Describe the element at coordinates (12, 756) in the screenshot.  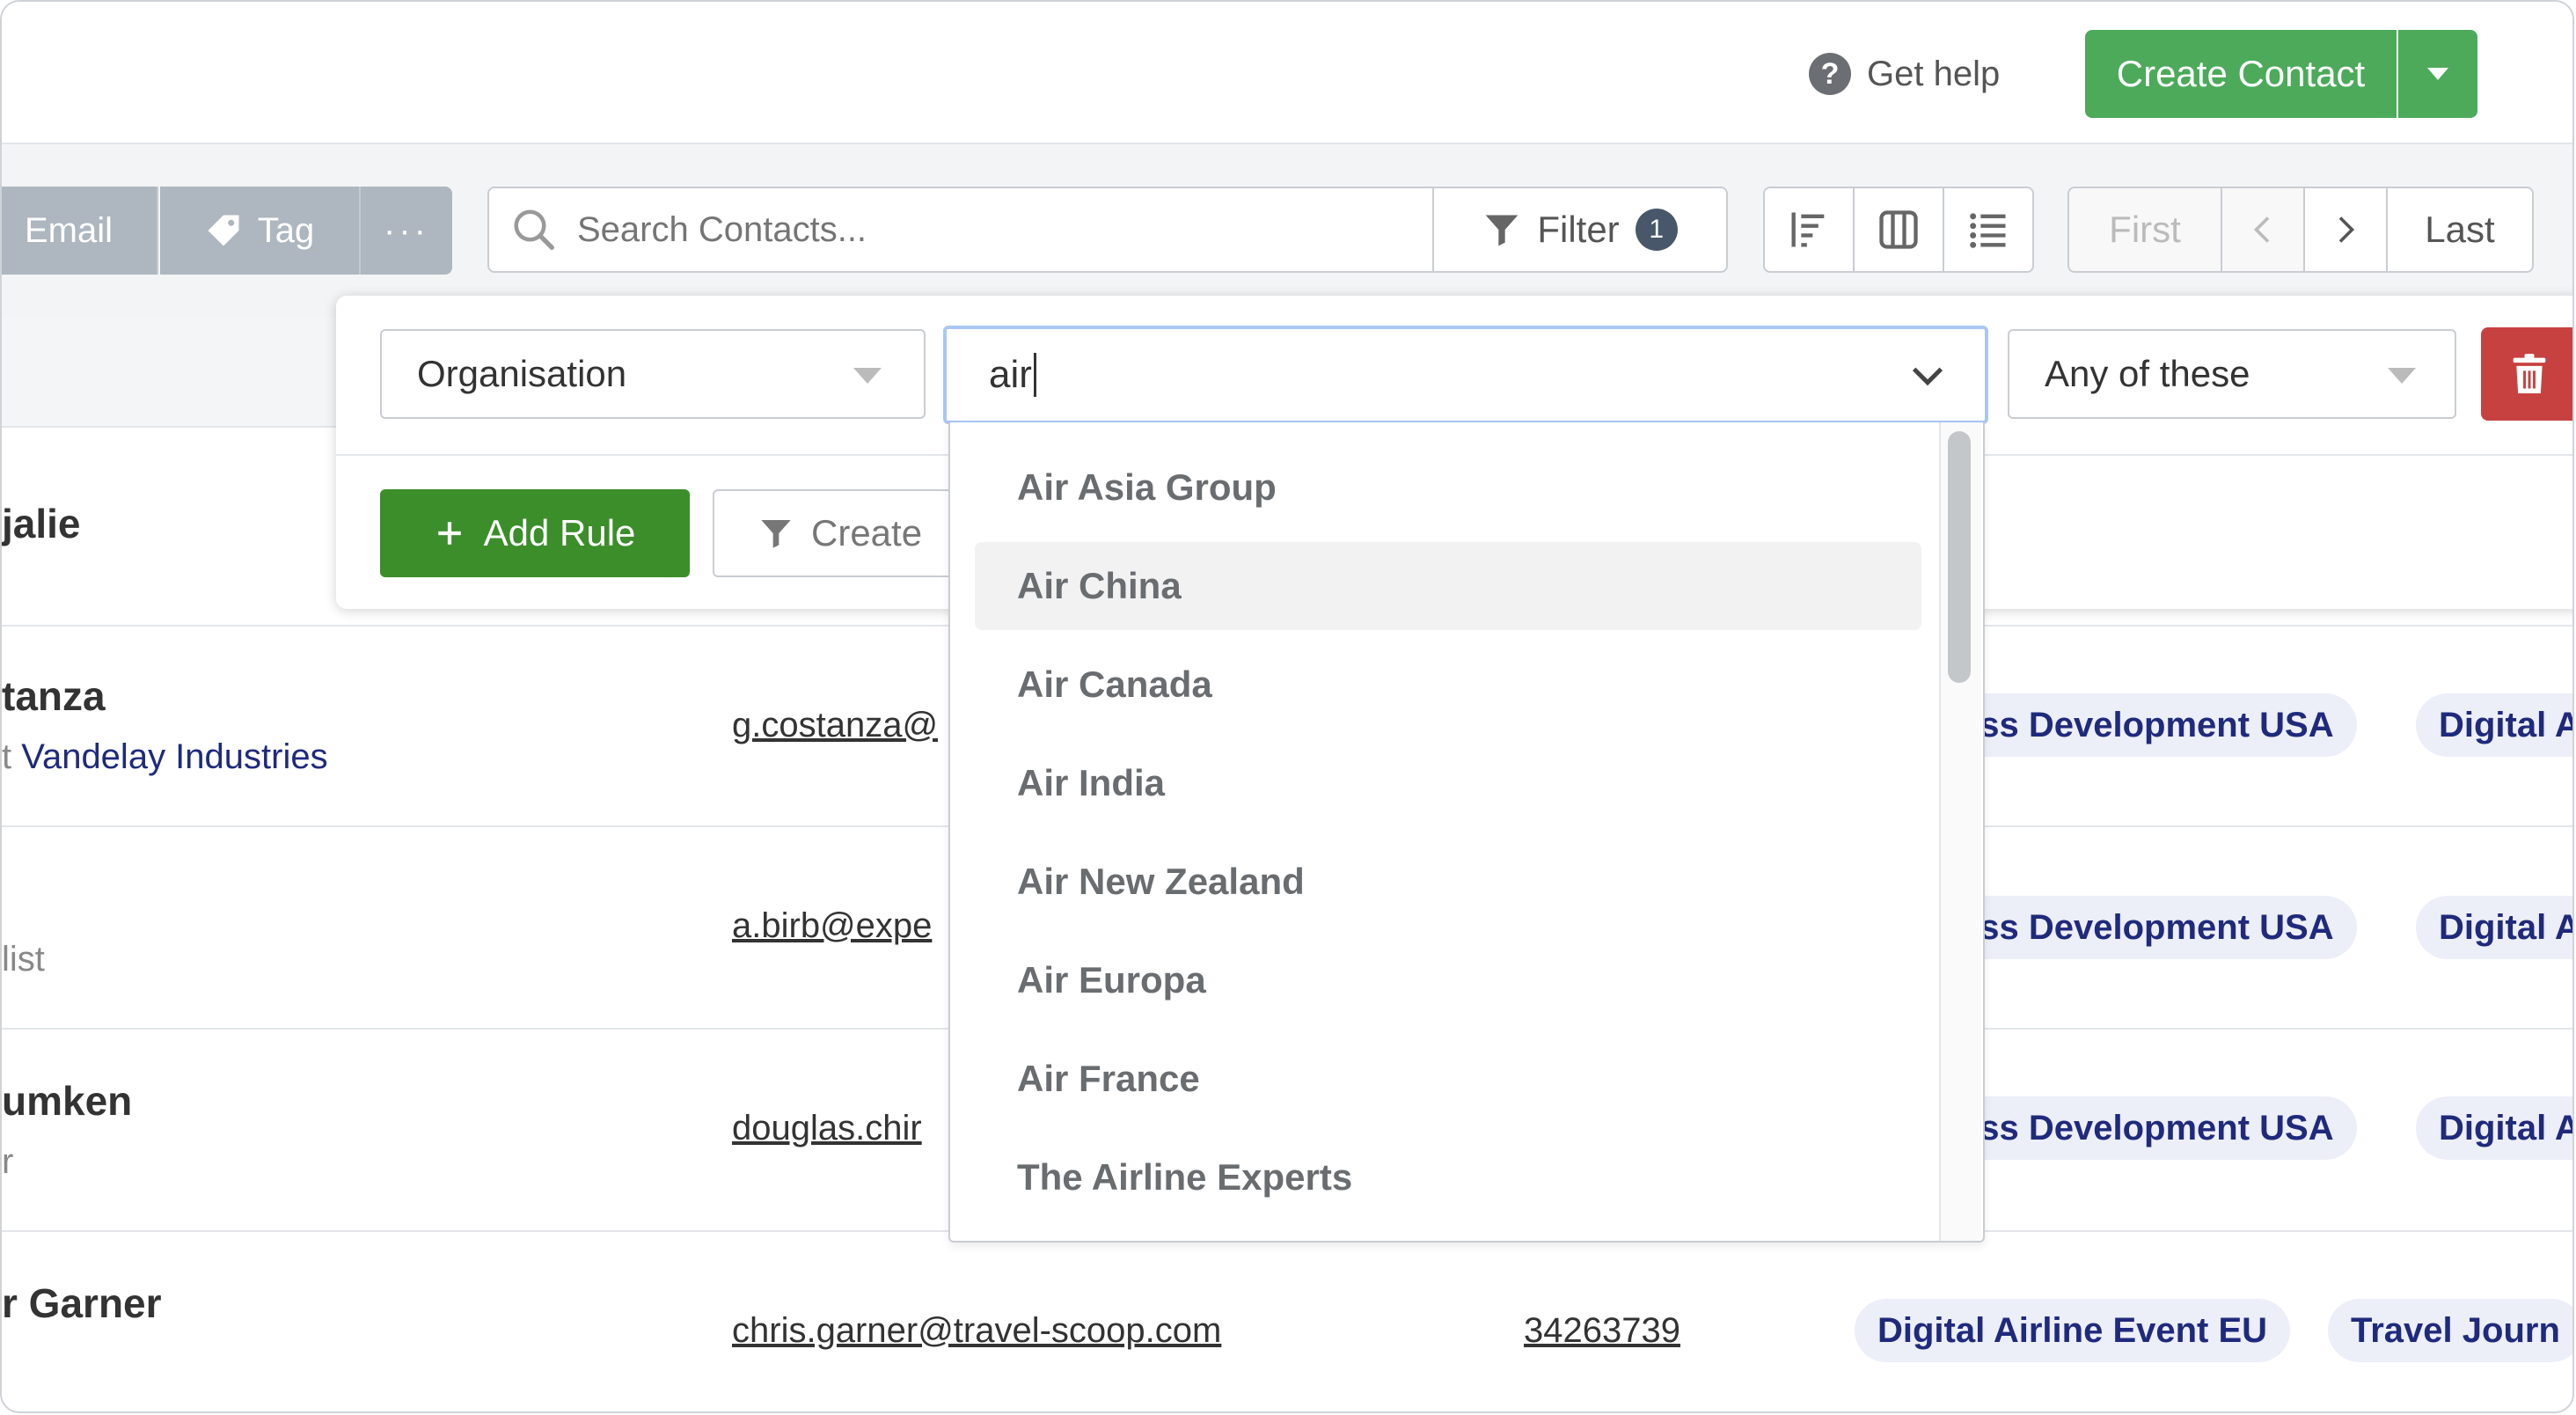
I see `contact-subtitle-prefix: t` at that location.